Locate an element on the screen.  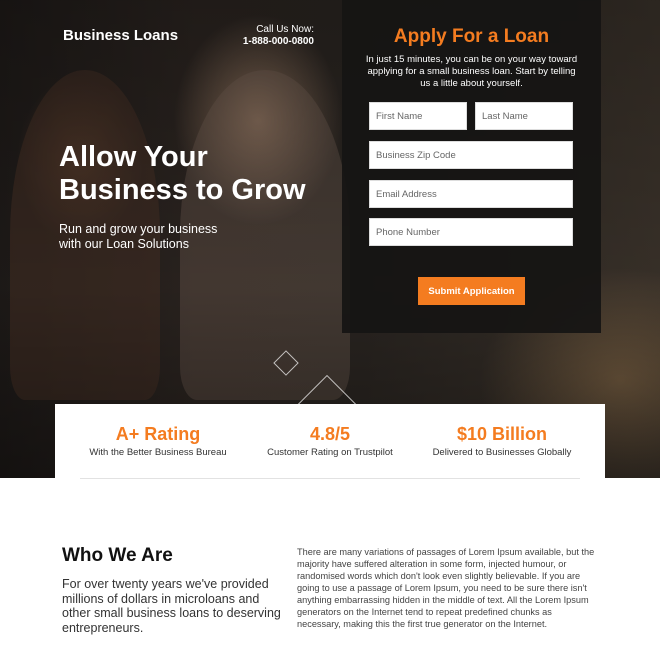
zip-code-field is located at coordinates (471, 155).